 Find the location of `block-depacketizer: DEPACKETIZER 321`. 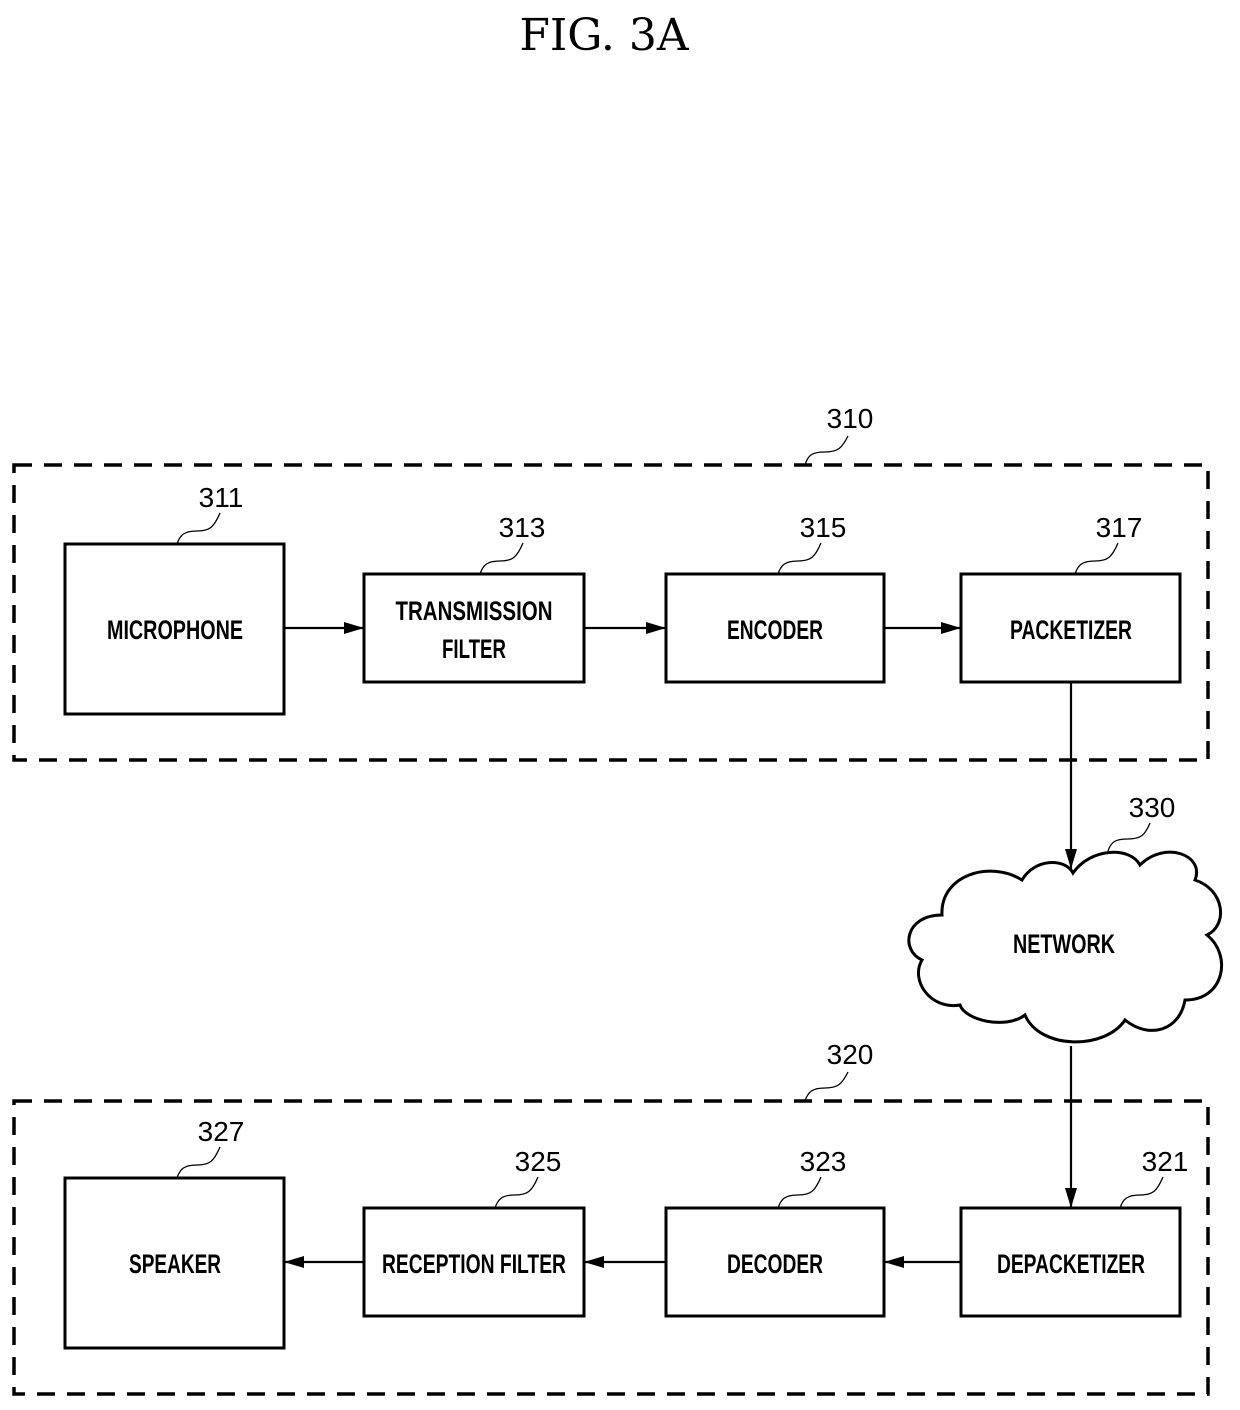

block-depacketizer: DEPACKETIZER 321 is located at coordinates (1074, 1232).